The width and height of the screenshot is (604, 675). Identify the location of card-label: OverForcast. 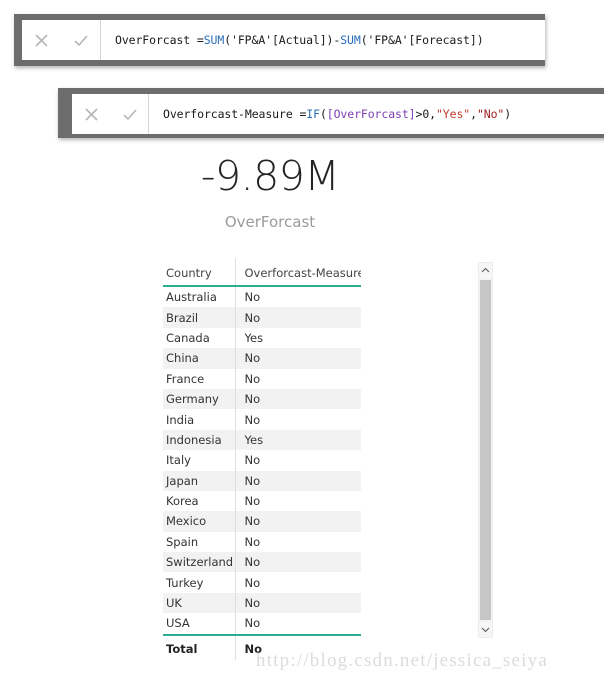
(270, 222).